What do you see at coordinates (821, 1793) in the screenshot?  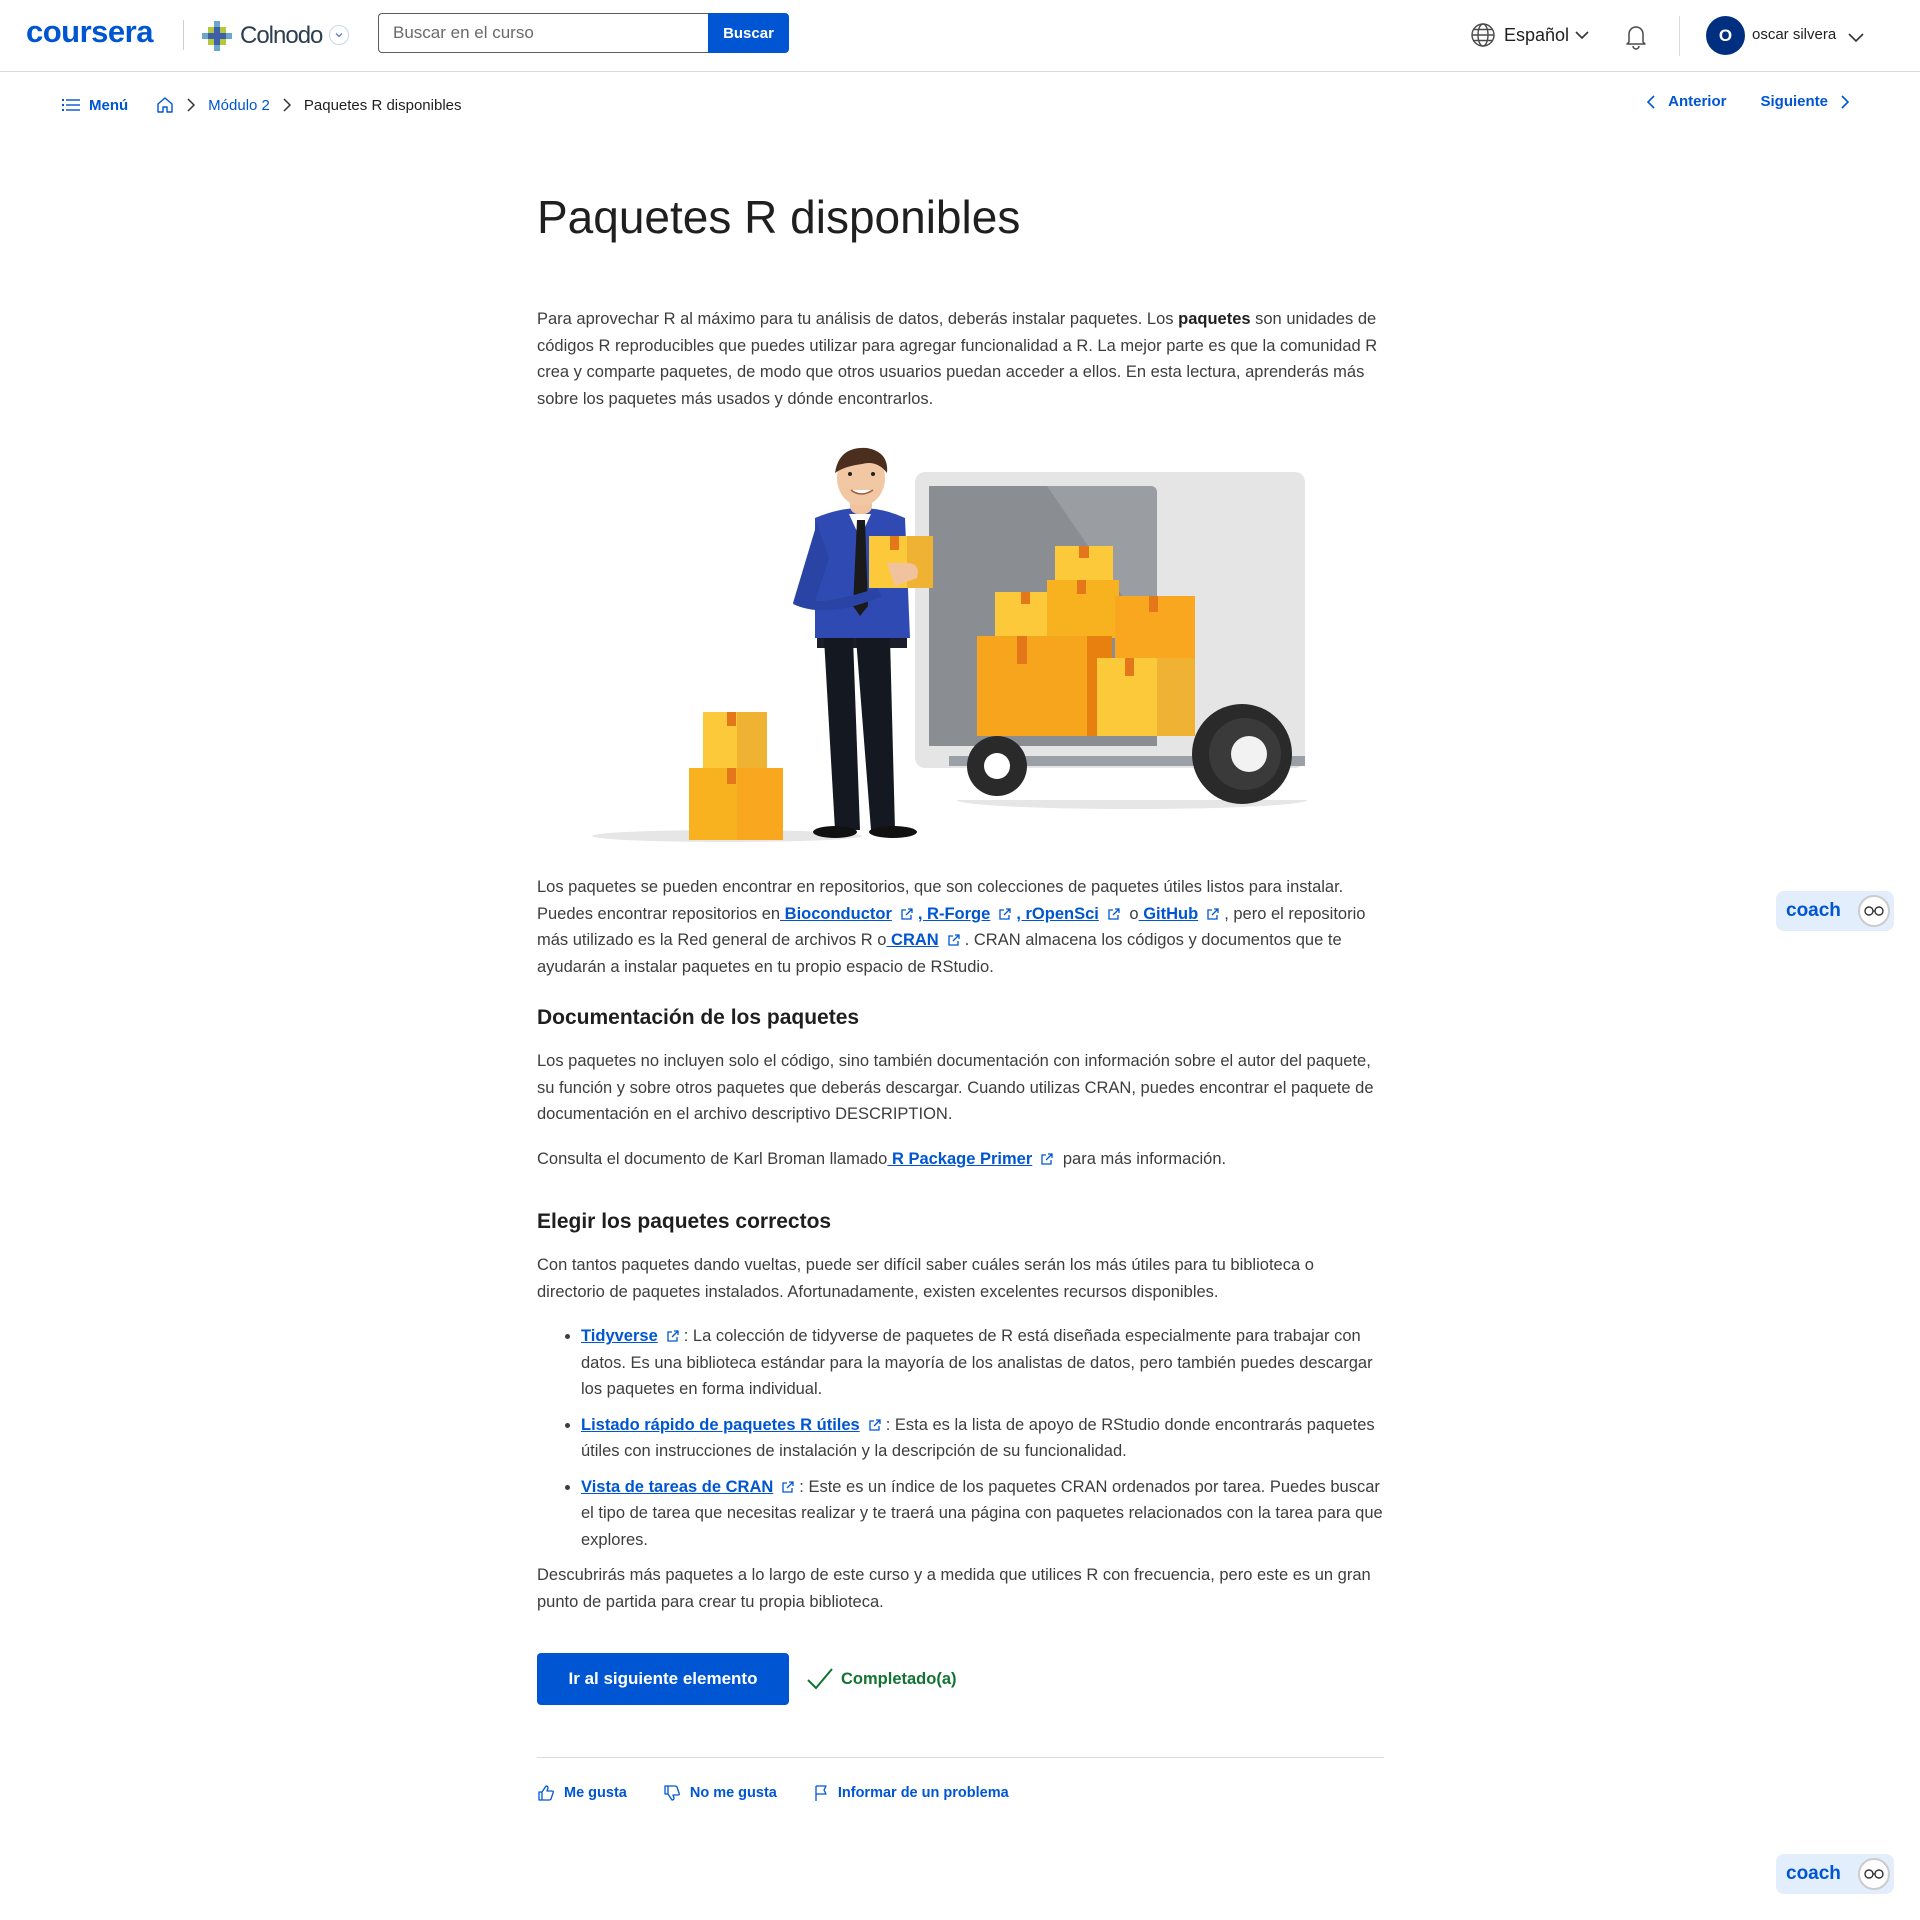 I see `flag-icon` at bounding box center [821, 1793].